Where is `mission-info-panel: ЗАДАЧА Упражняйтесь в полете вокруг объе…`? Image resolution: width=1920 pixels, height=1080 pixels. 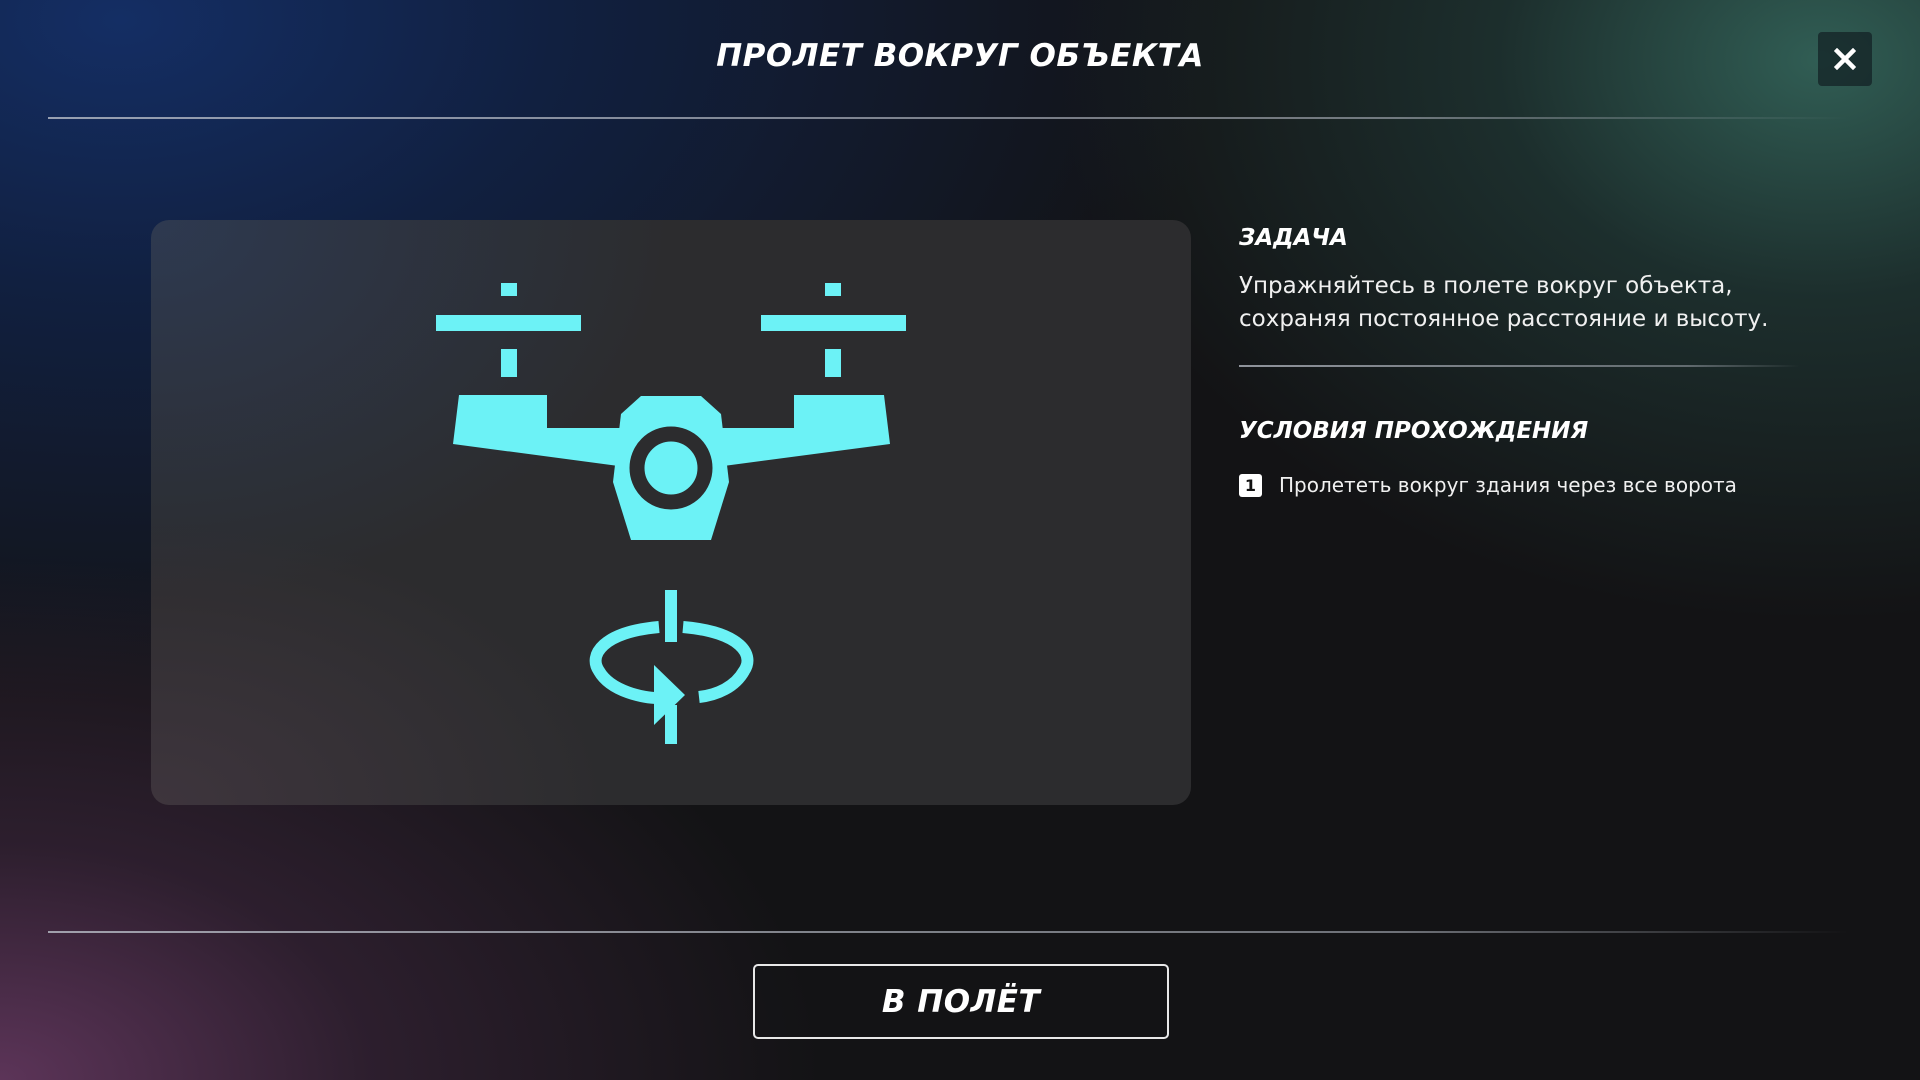 mission-info-panel: ЗАДАЧА Упражняйтесь в полете вокруг объе… is located at coordinates (1519, 358).